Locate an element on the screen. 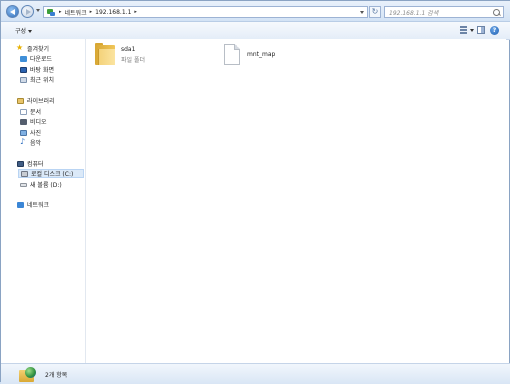  item-type: 파일 폴더 is located at coordinates (133, 60).